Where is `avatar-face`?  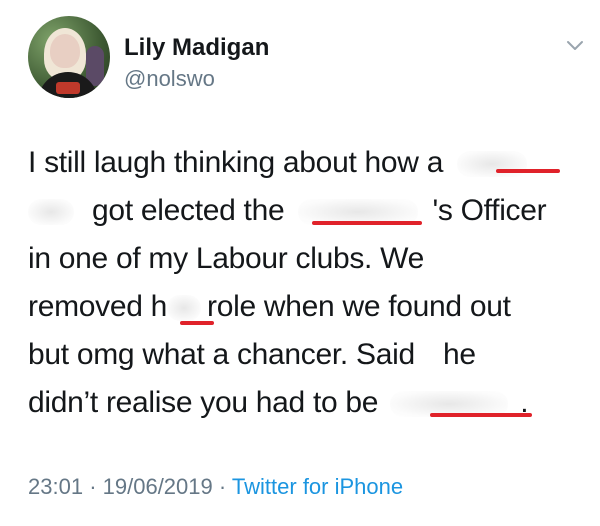 avatar-face is located at coordinates (65, 51).